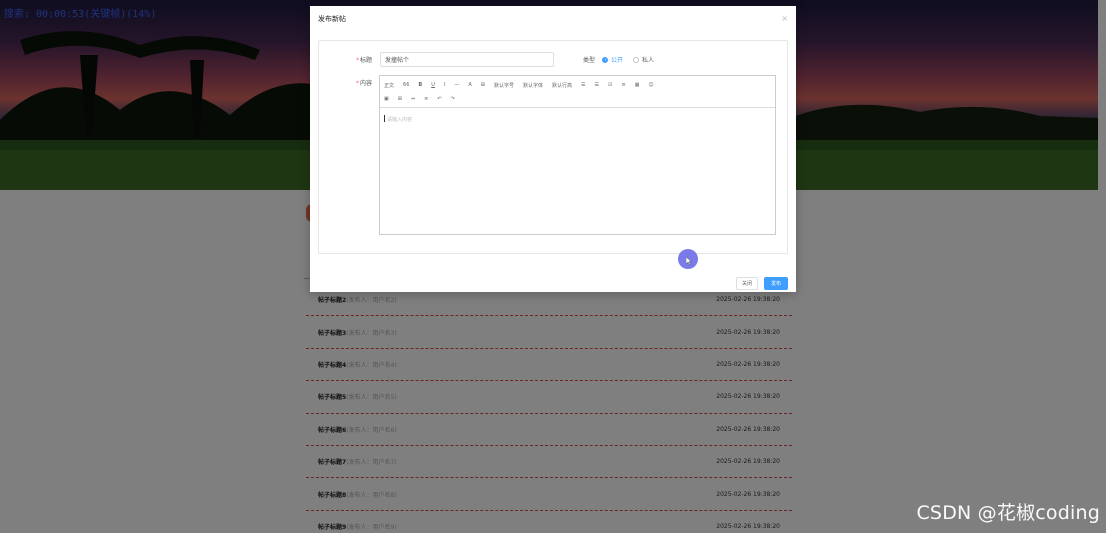 The height and width of the screenshot is (533, 1106). What do you see at coordinates (439, 99) in the screenshot?
I see `toolbar-button: ↶` at bounding box center [439, 99].